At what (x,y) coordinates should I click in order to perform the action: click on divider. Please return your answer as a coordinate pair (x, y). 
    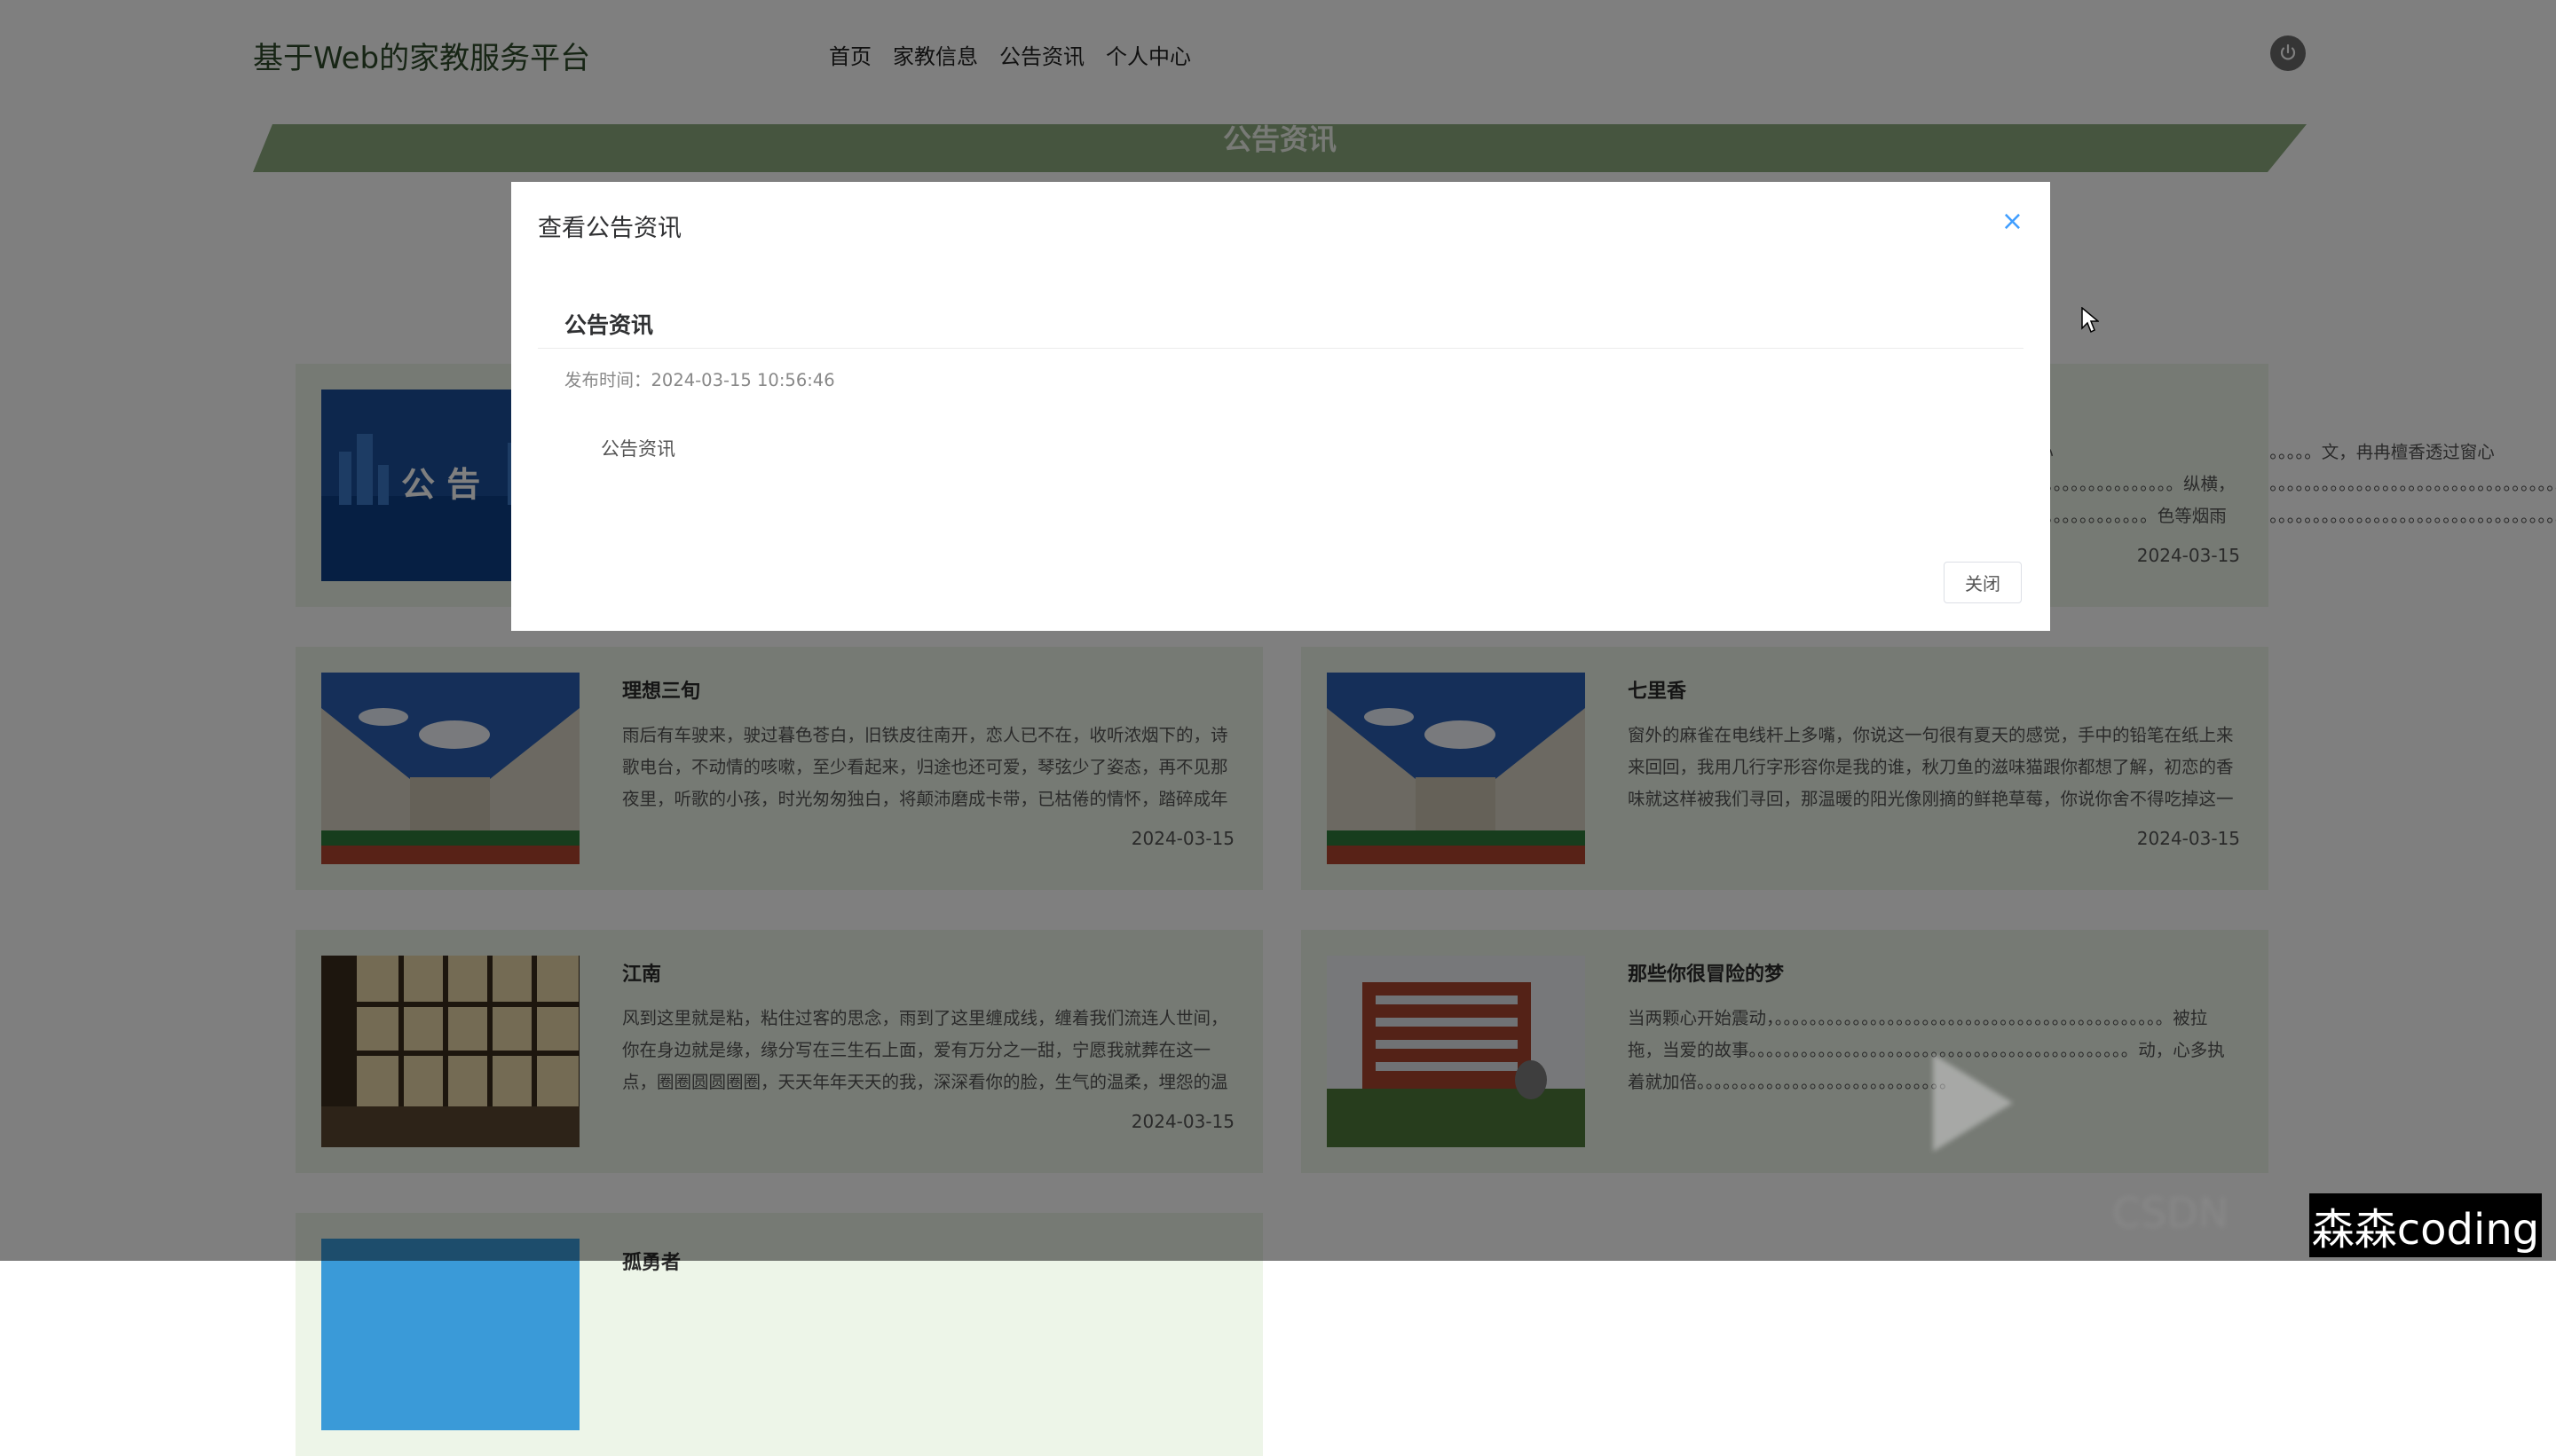
    Looking at the image, I should click on (1281, 348).